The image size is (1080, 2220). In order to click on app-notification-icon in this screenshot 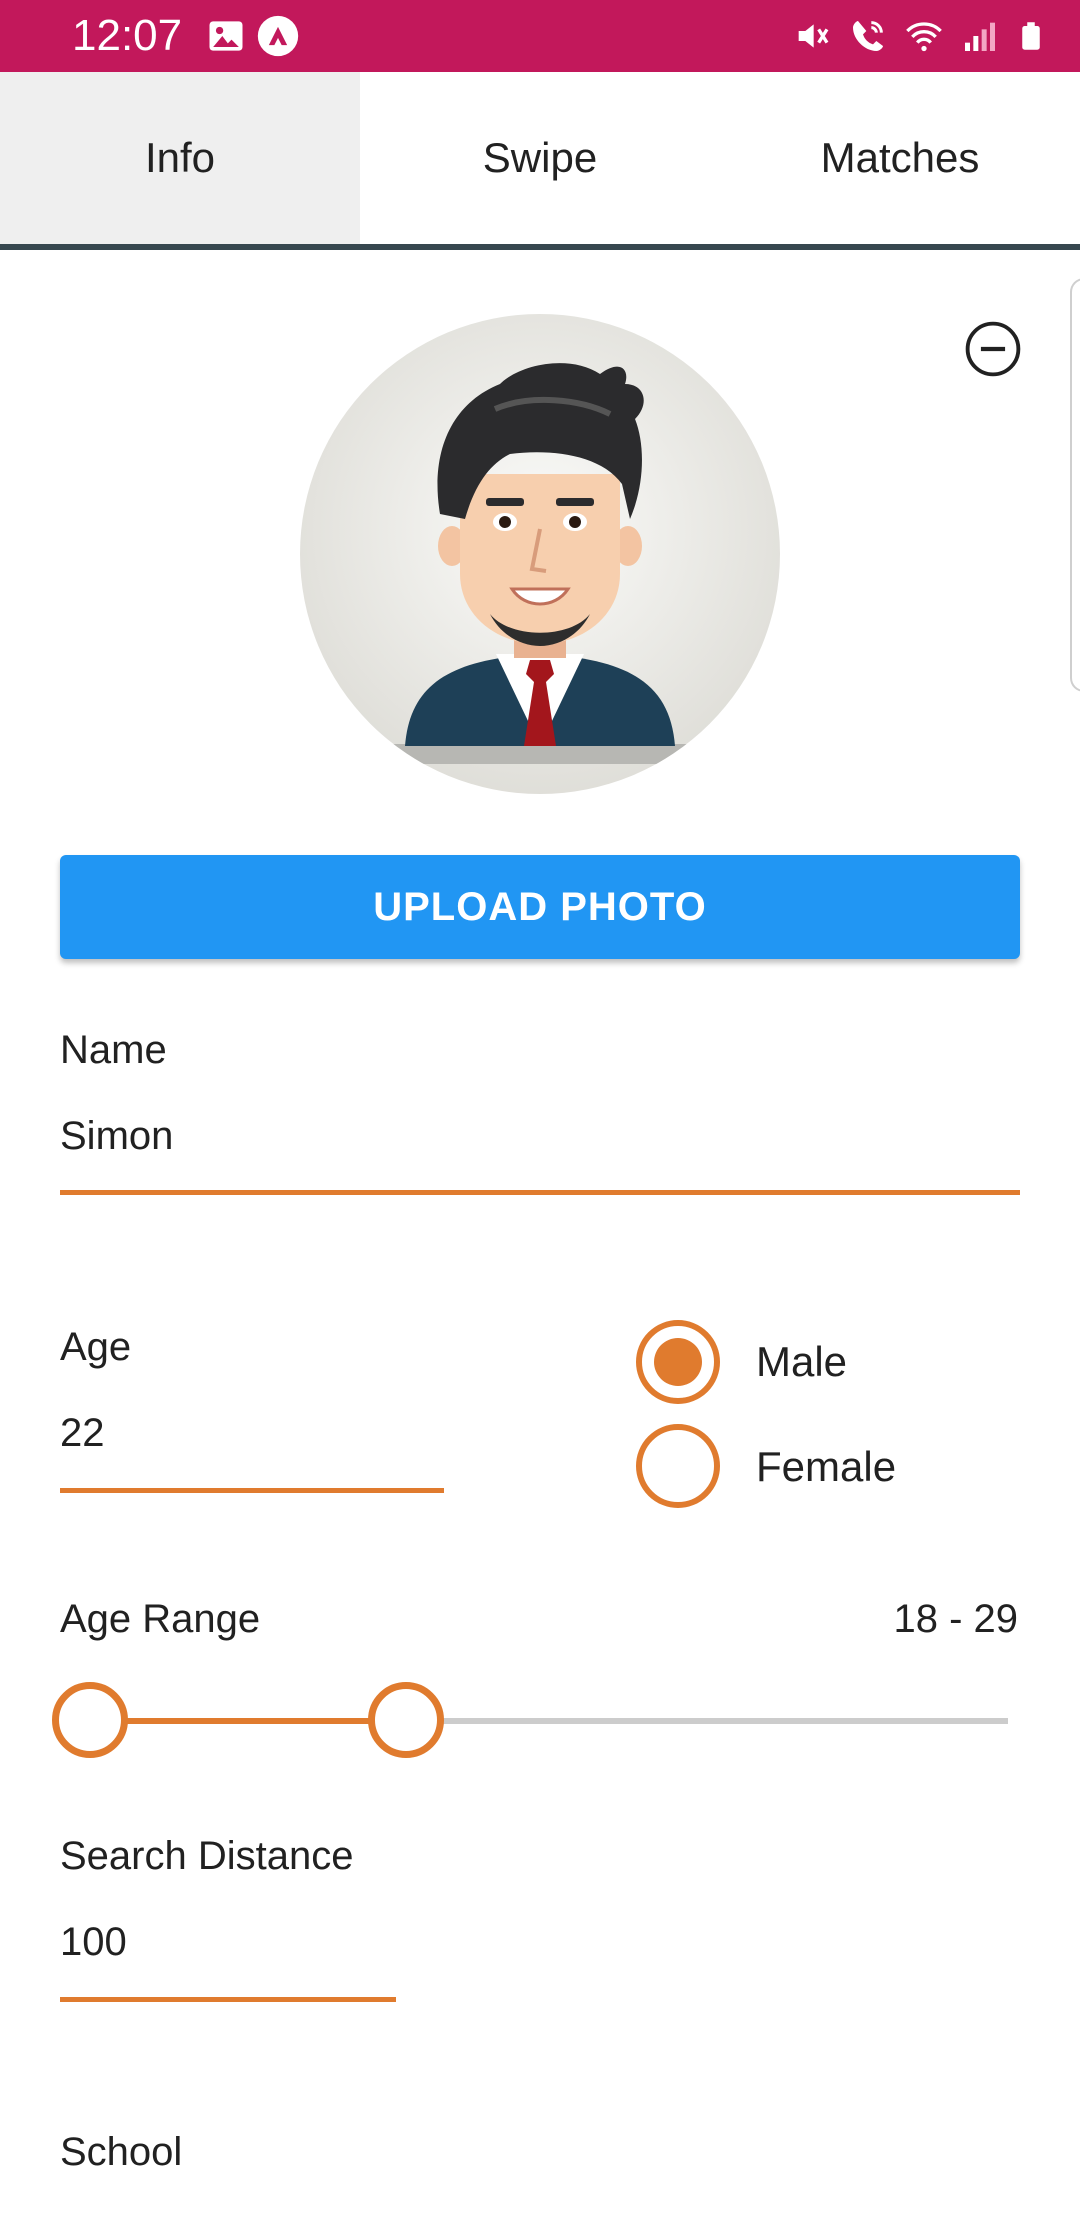, I will do `click(278, 36)`.